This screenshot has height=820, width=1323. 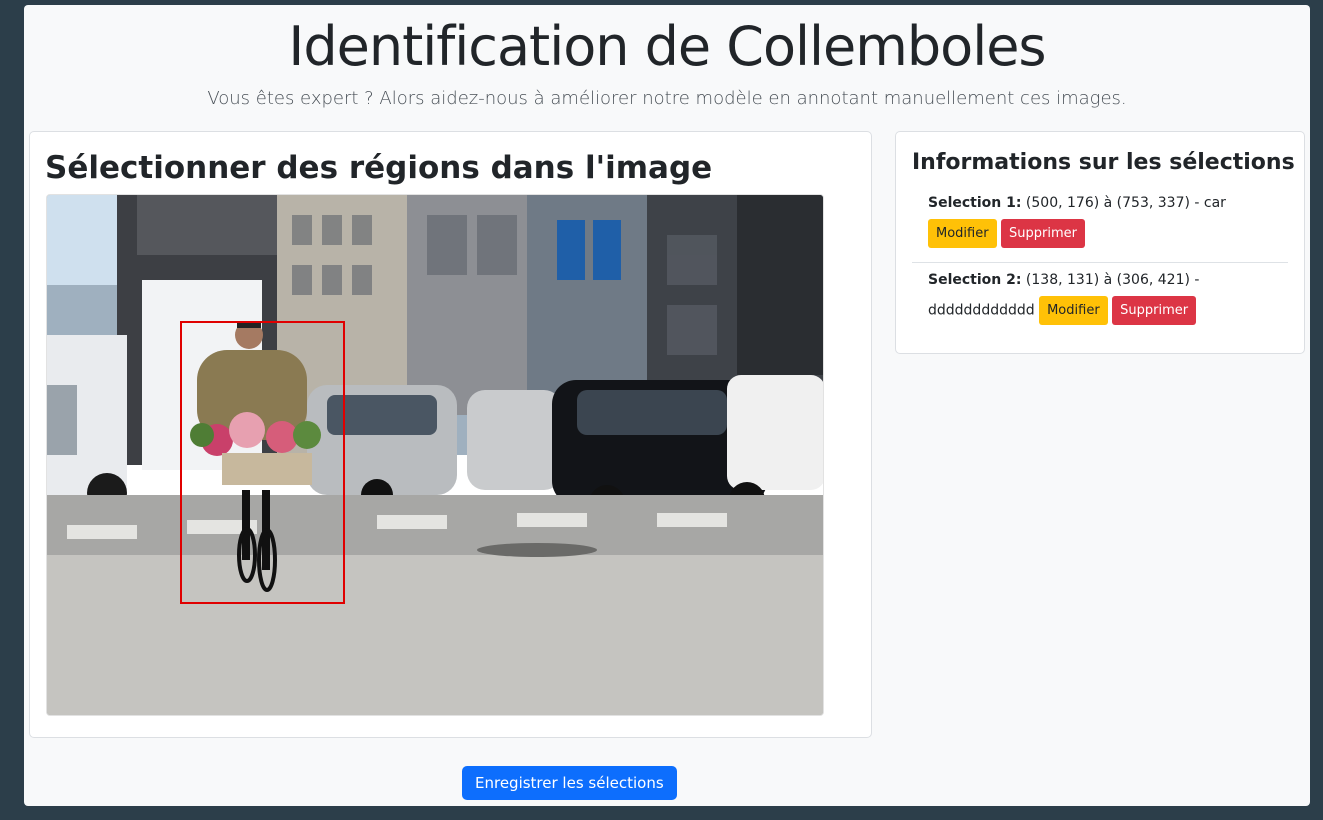 I want to click on image-card-title: Sélectionner des régions dans l'image, so click(x=379, y=168).